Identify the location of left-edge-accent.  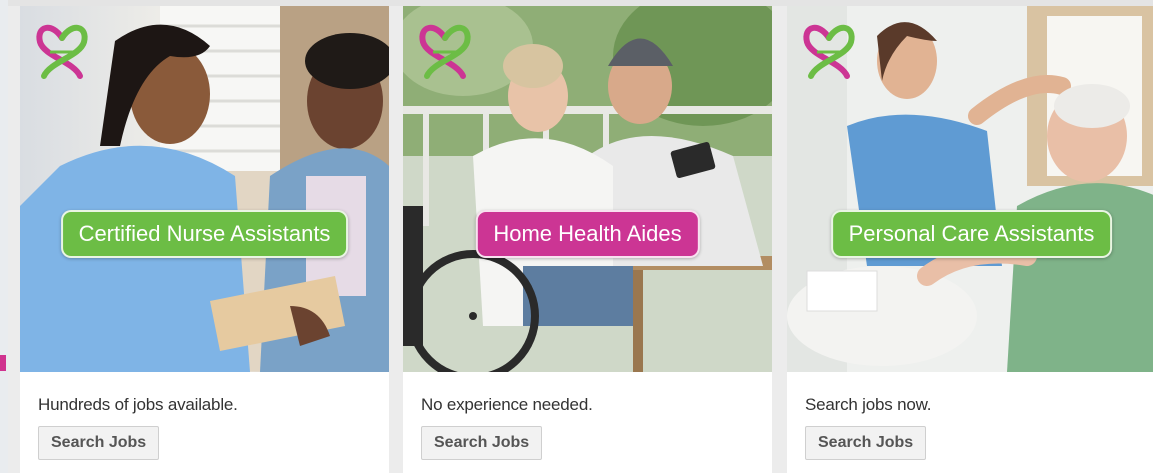
(3, 363).